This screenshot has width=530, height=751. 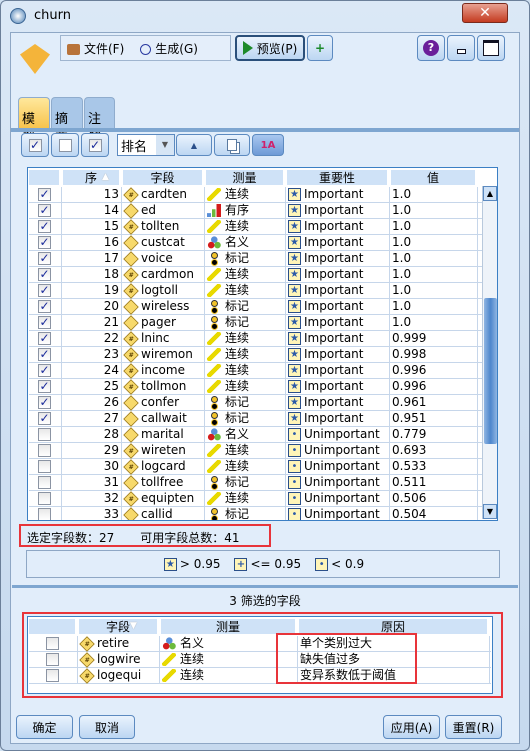 I want to click on rank: 30, so click(x=111, y=466).